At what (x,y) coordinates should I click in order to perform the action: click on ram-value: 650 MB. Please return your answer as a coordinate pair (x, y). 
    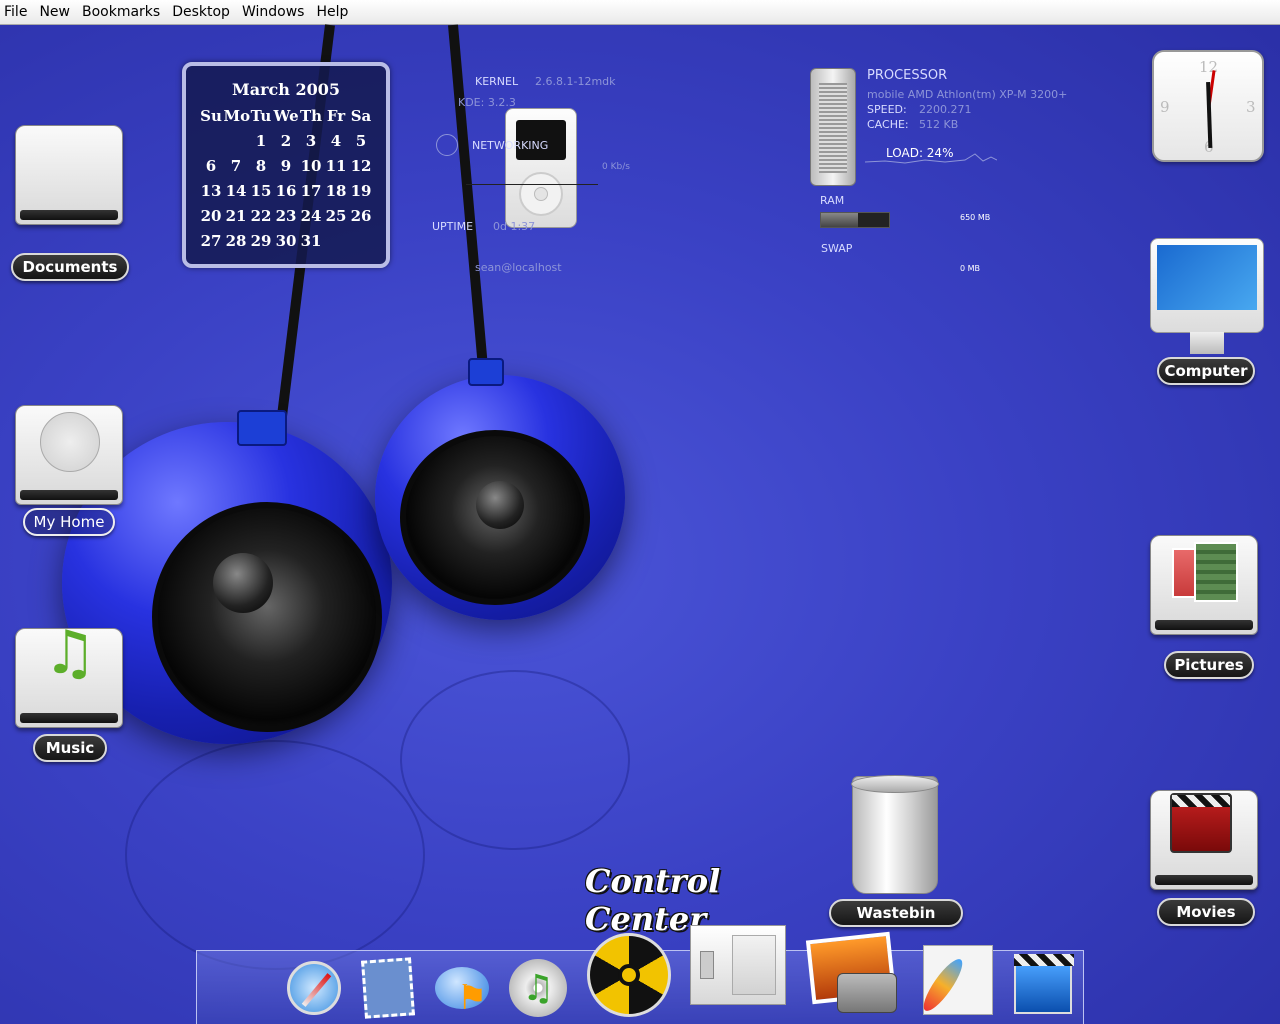
    Looking at the image, I should click on (975, 217).